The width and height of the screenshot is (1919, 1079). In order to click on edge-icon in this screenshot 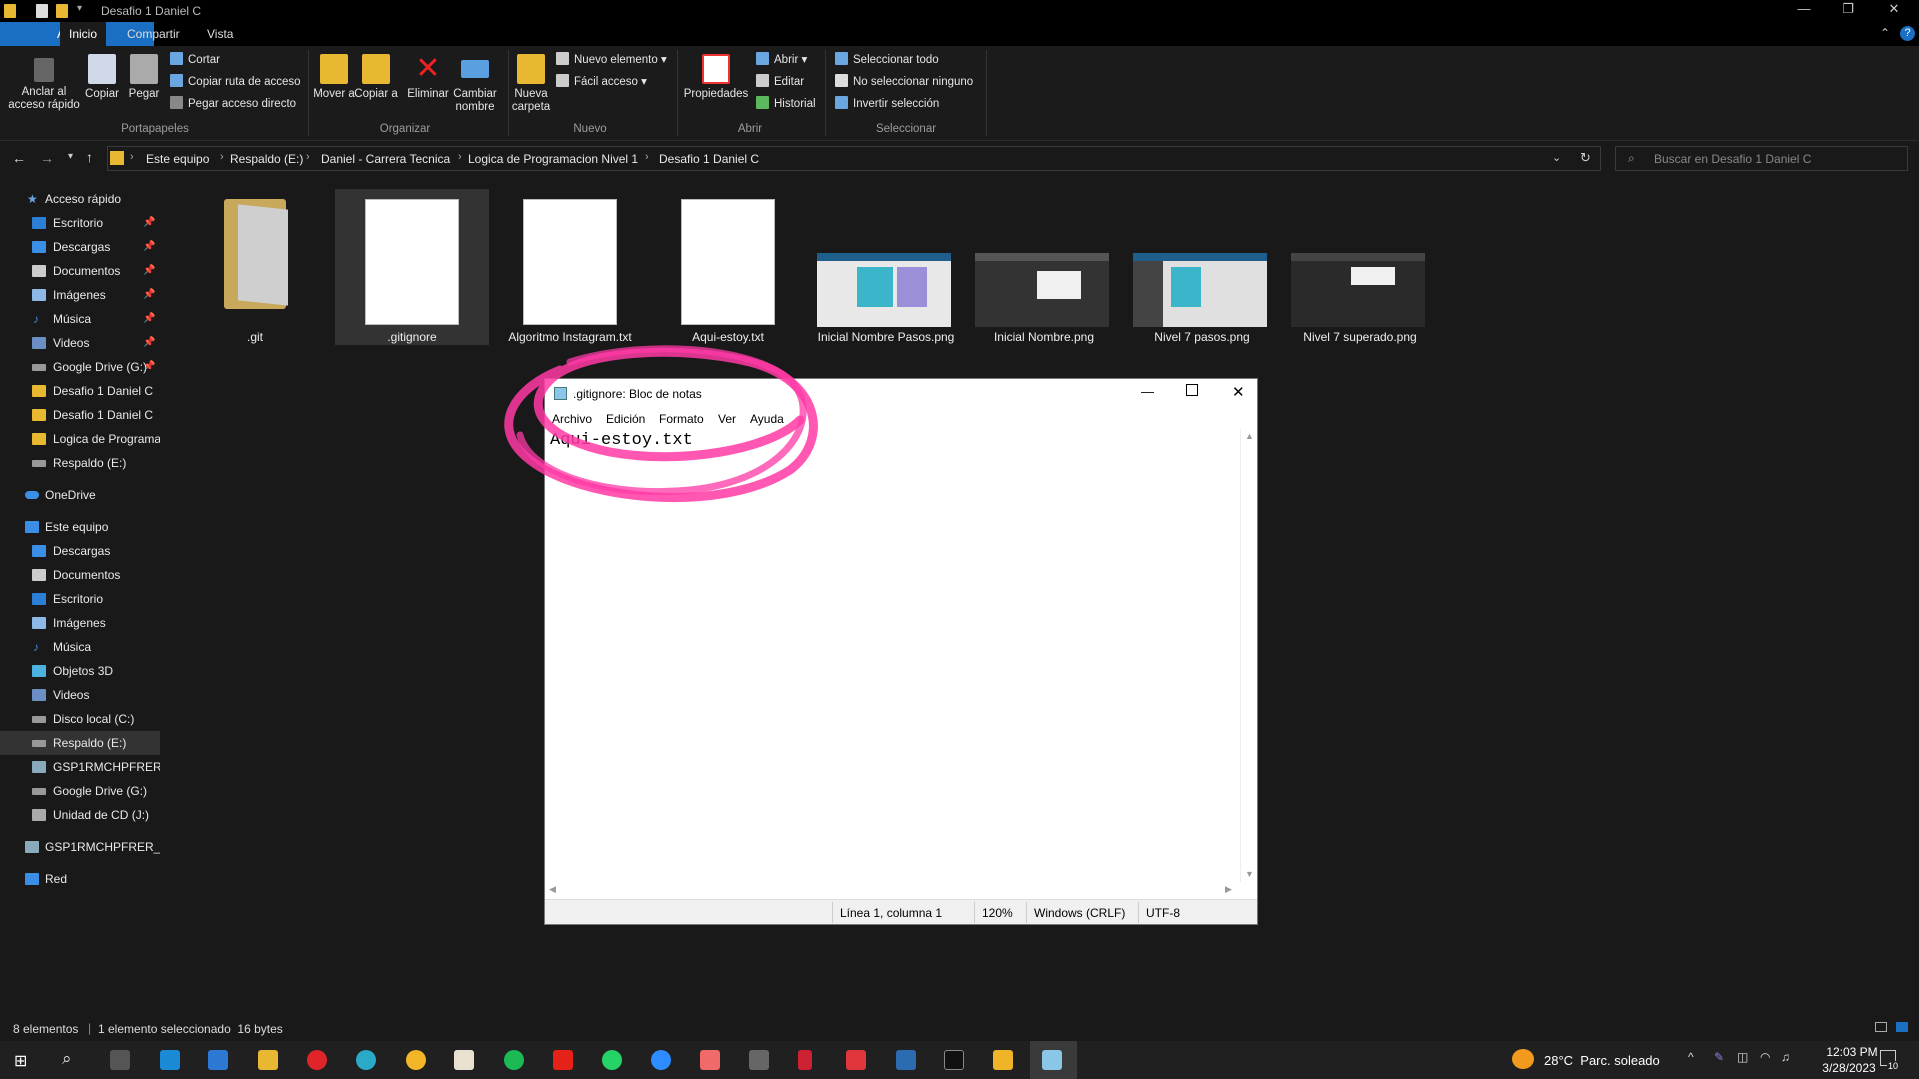, I will do `click(366, 1060)`.